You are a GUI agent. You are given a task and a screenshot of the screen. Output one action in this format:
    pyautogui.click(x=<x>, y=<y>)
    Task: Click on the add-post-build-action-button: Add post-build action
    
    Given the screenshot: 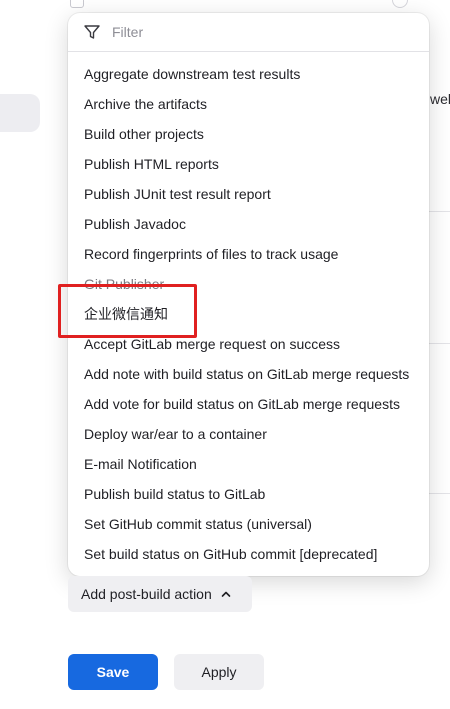 What is the action you would take?
    pyautogui.click(x=160, y=594)
    